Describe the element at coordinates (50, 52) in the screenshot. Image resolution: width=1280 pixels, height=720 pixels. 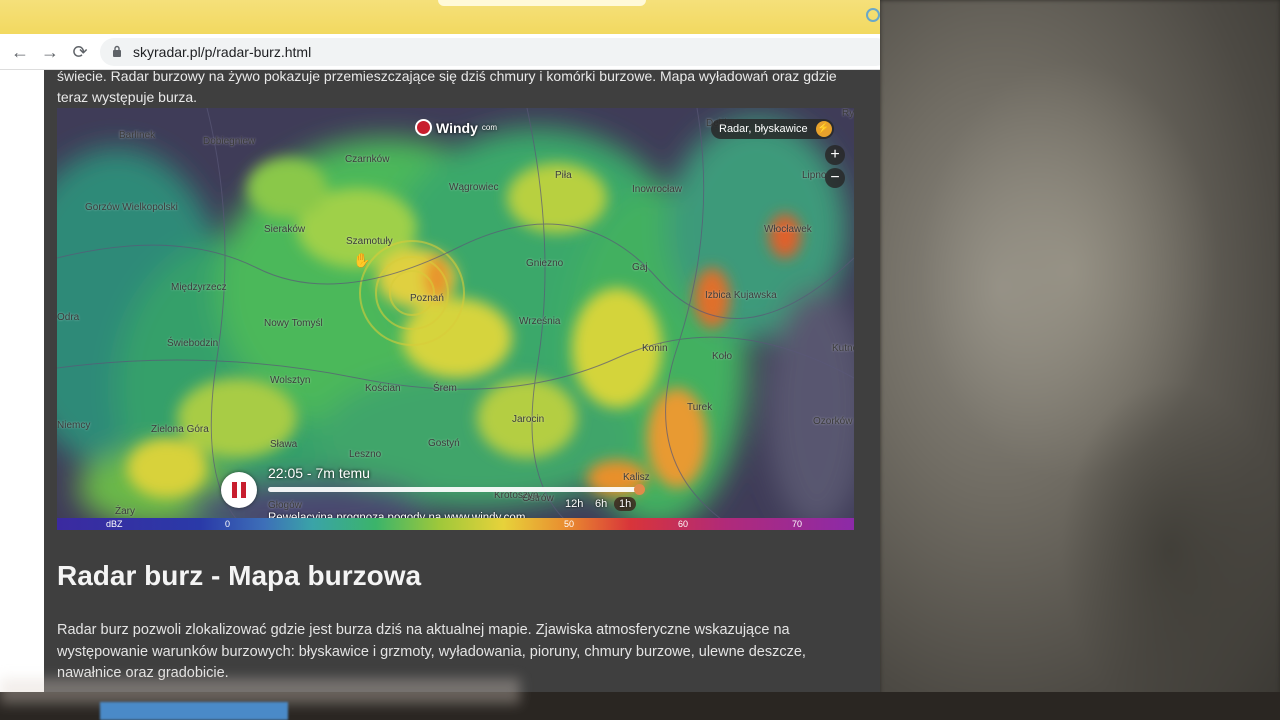
I see `forward-button: →` at that location.